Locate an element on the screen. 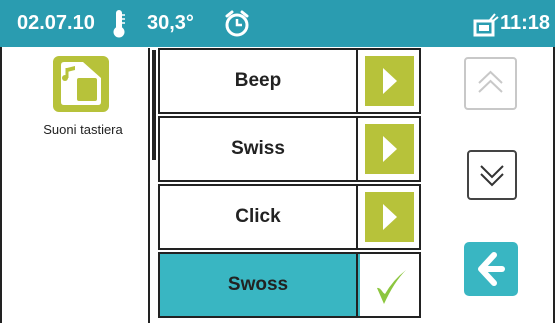 The image size is (555, 323). chevron-up-icon is located at coordinates (490, 81).